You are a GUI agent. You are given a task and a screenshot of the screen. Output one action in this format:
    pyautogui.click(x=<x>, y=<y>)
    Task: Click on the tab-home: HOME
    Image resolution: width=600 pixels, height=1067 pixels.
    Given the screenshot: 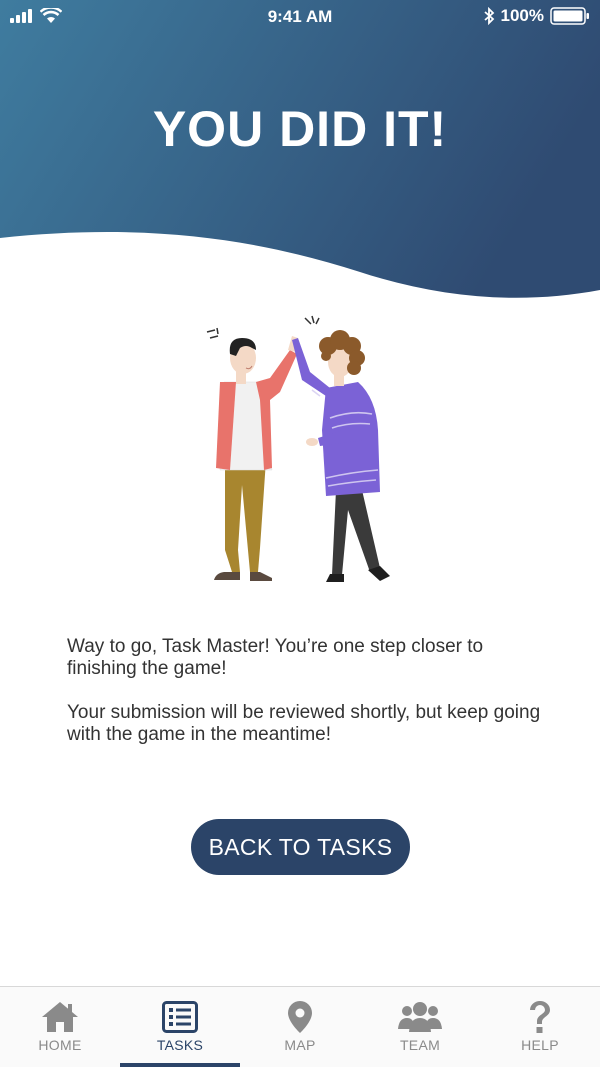 What is the action you would take?
    pyautogui.click(x=60, y=1027)
    